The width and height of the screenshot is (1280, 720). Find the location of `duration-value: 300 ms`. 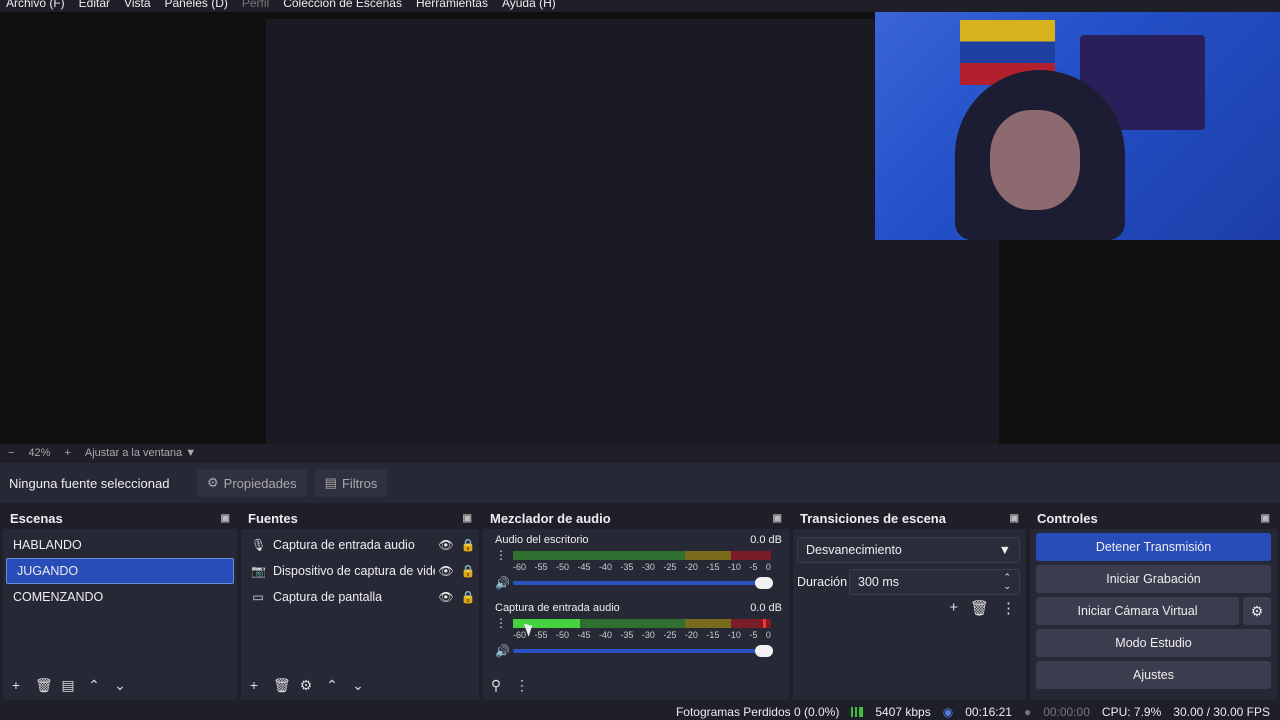

duration-value: 300 ms is located at coordinates (878, 582).